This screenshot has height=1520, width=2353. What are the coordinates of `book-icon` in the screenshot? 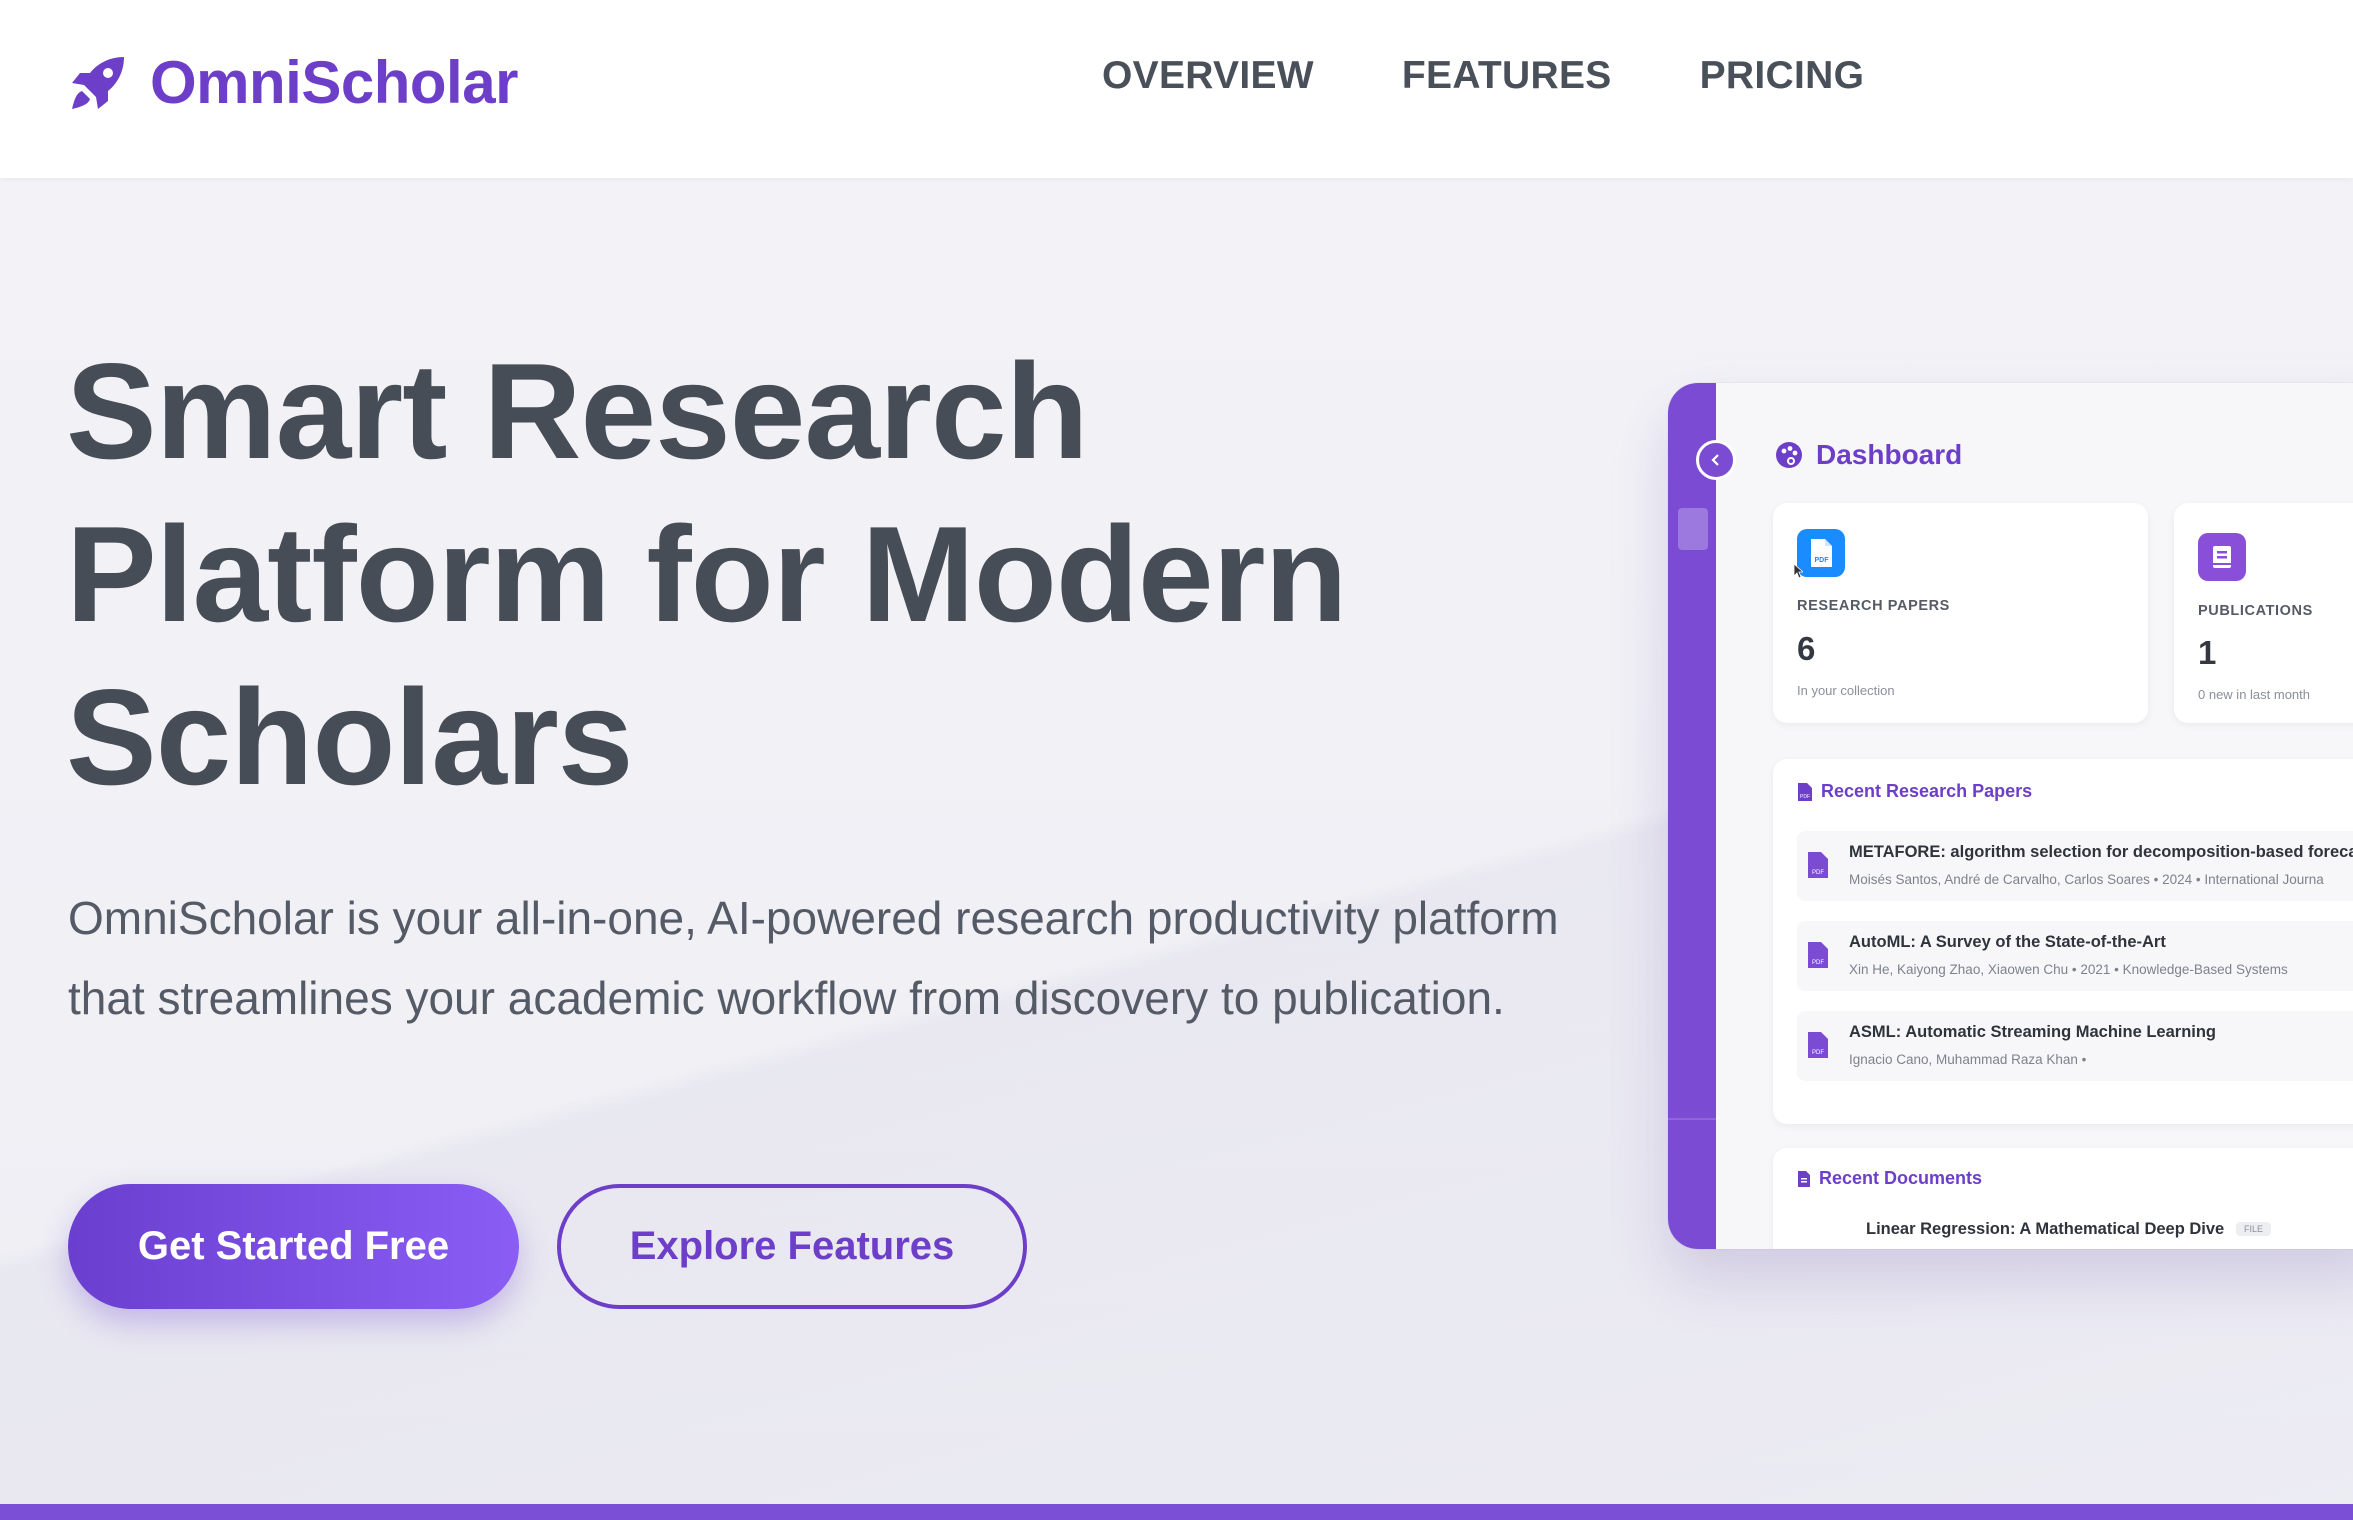 It's located at (2222, 557).